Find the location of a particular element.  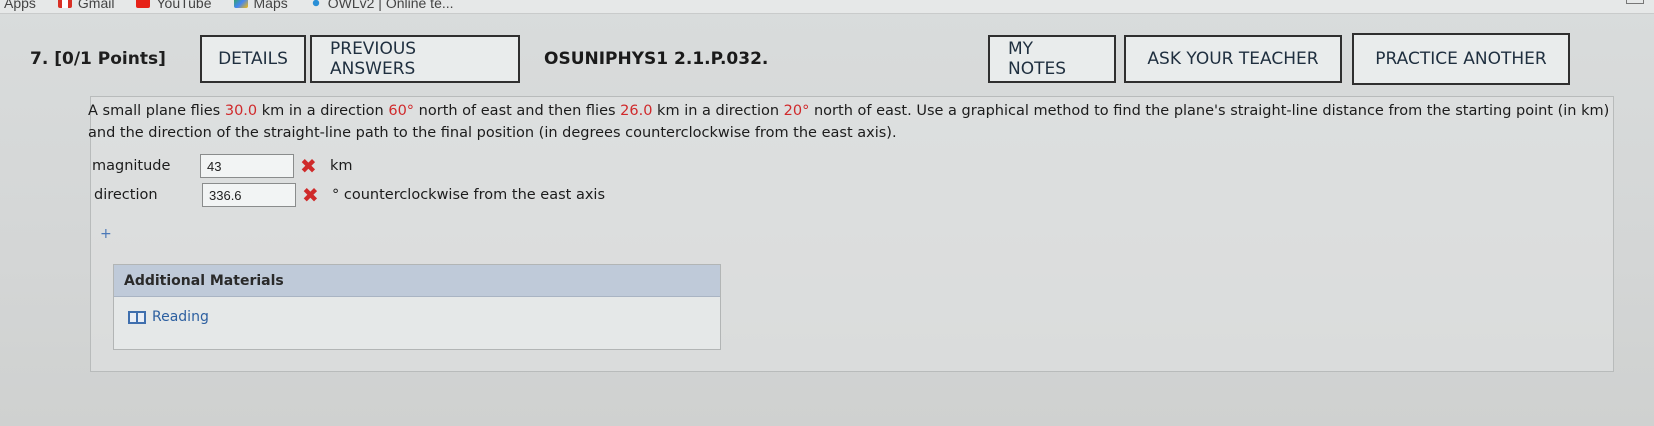

question-score: [0/1 Points] is located at coordinates (110, 59).